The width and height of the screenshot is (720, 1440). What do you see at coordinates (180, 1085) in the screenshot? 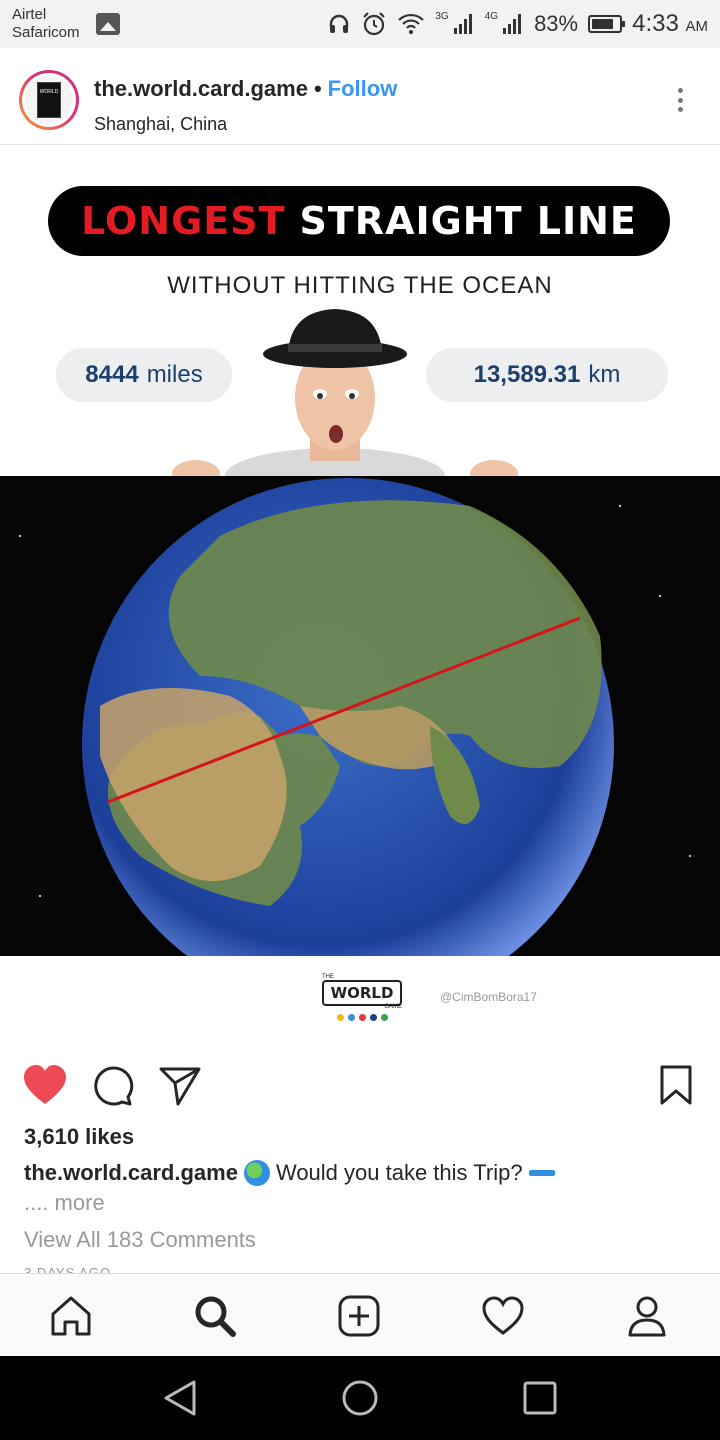
I see `paper-plane-icon` at bounding box center [180, 1085].